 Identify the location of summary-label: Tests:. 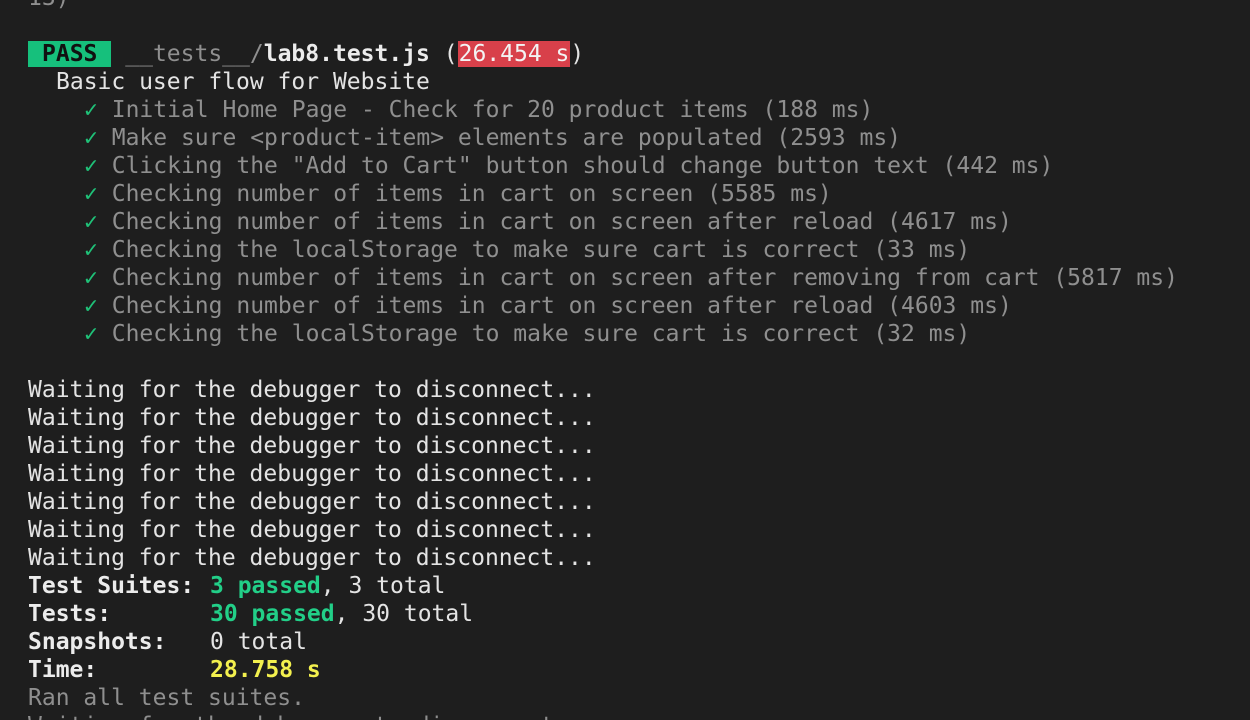
(70, 614).